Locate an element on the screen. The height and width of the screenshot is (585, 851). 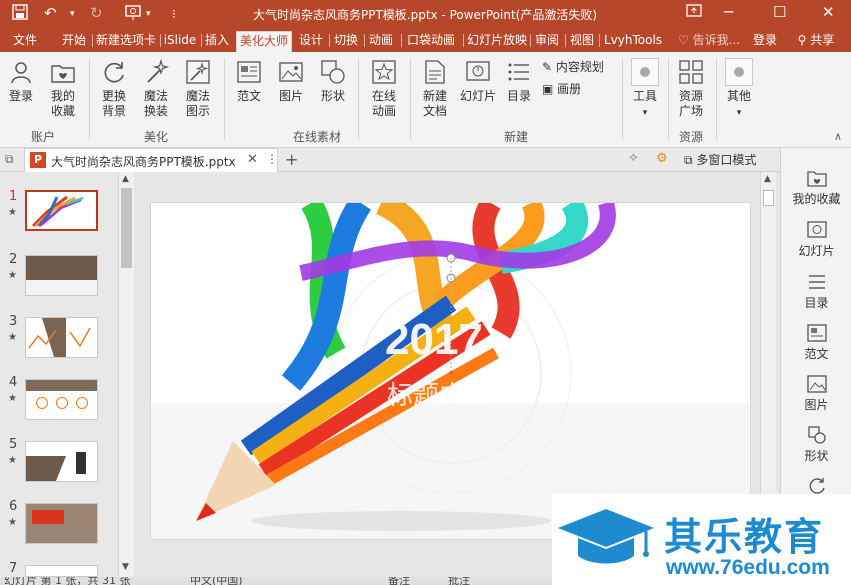
minimize-icon: ─ is located at coordinates (728, 12).